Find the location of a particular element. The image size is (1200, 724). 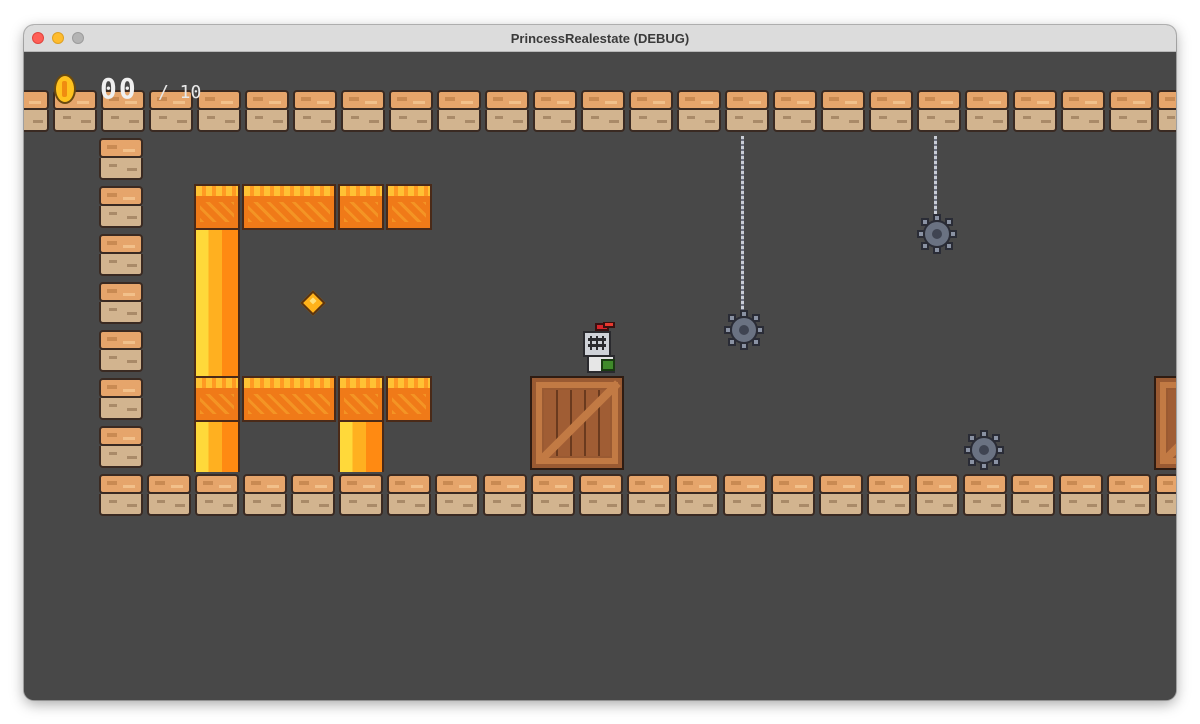

window-title: PrincessRealestate (DEBUG) is located at coordinates (600, 38).